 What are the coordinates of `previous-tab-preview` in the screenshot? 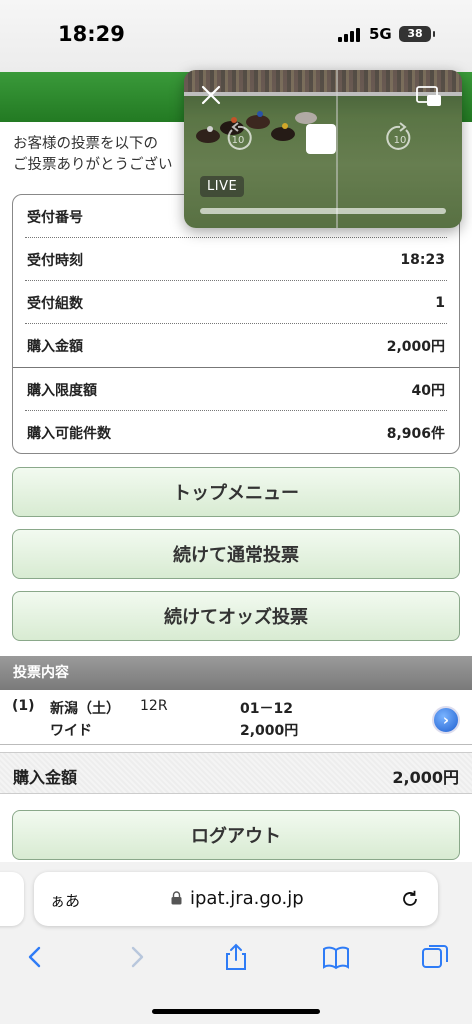 It's located at (12, 899).